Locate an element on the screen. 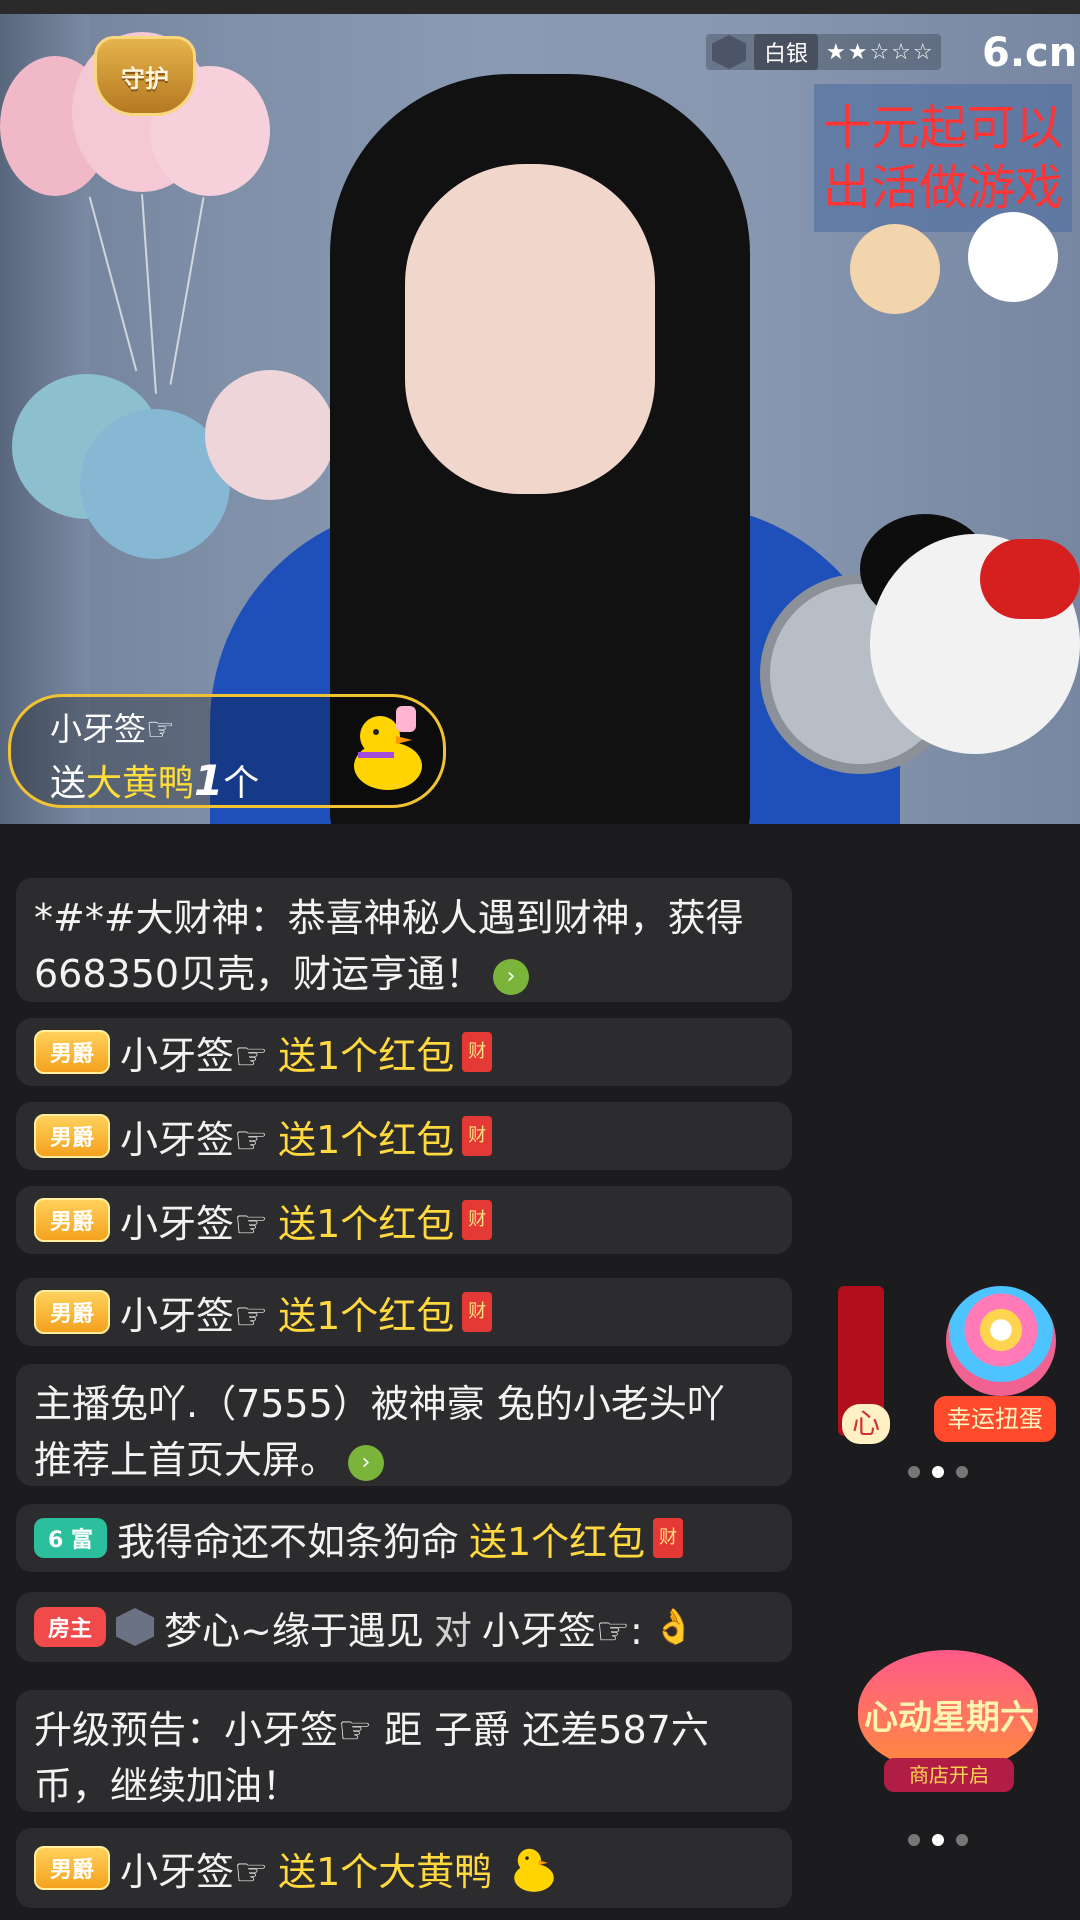 The height and width of the screenshot is (1920, 1080). wealth-badge: 6 富 is located at coordinates (70, 1538).